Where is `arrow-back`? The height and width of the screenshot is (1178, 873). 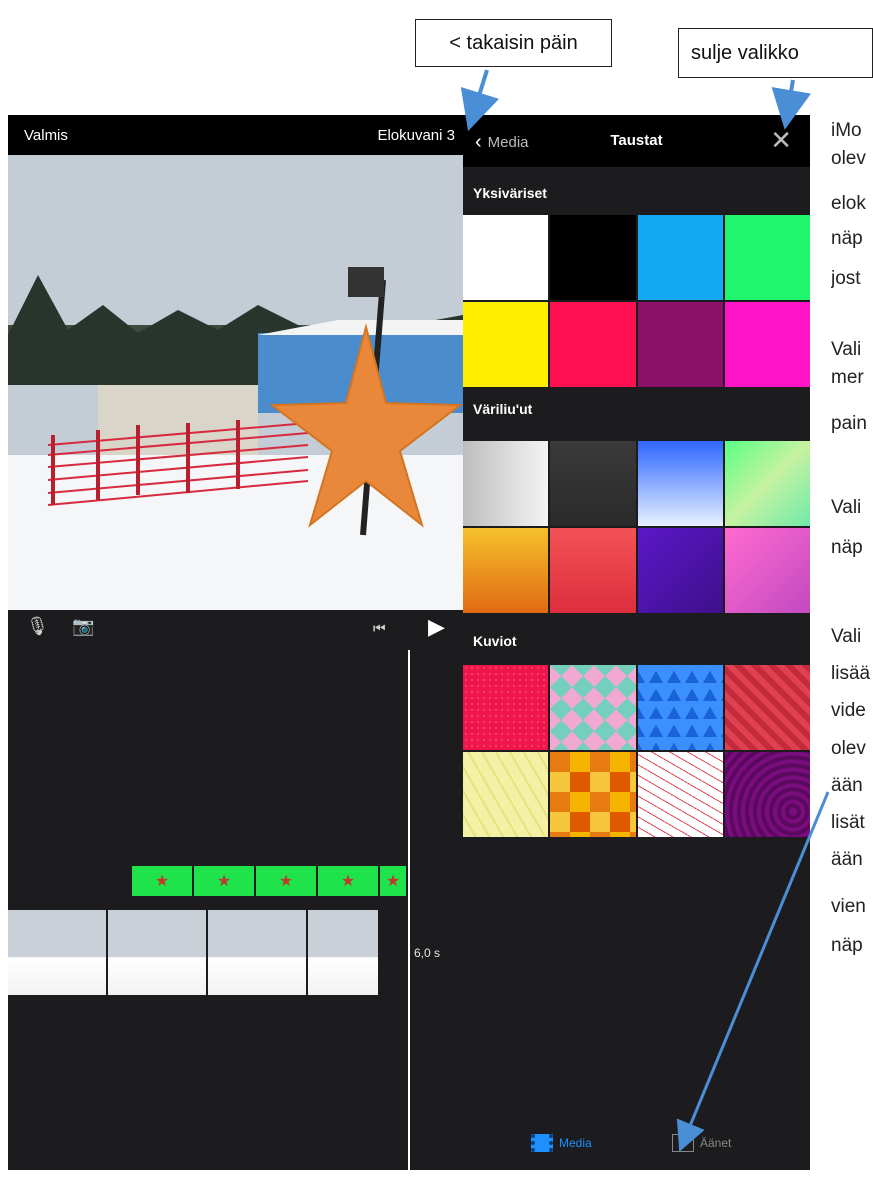
arrow-back is located at coordinates (480, 100).